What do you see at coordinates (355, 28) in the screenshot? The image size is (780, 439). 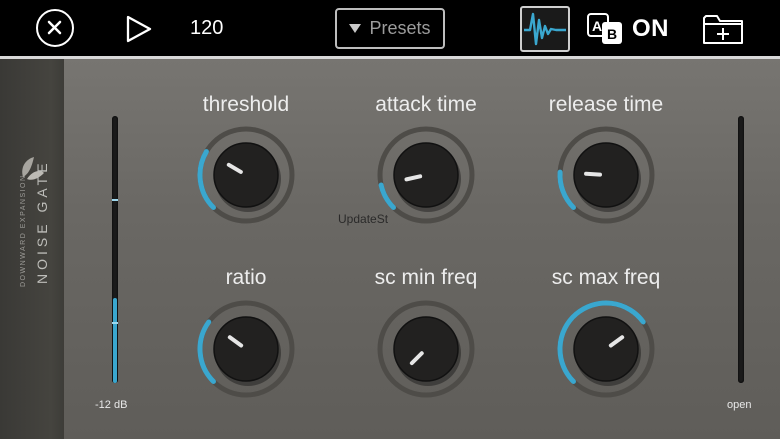 I see `dropdown-triangle-icon` at bounding box center [355, 28].